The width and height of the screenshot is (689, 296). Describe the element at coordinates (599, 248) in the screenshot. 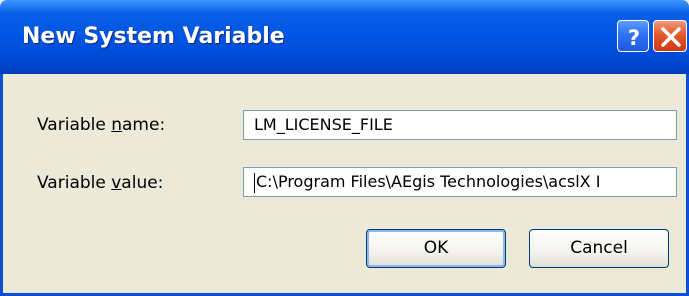

I see `cancel-button: Cancel` at that location.